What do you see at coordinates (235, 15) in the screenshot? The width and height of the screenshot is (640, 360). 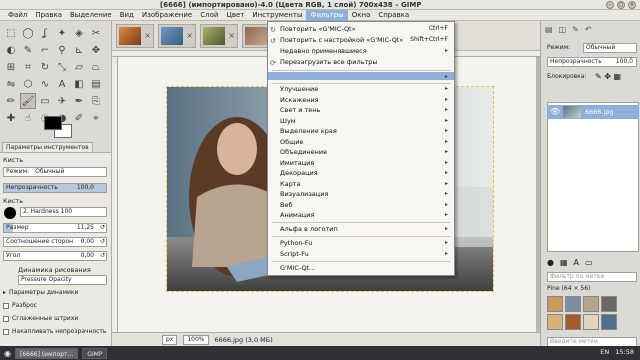 I see `menu-colors: Цвет` at bounding box center [235, 15].